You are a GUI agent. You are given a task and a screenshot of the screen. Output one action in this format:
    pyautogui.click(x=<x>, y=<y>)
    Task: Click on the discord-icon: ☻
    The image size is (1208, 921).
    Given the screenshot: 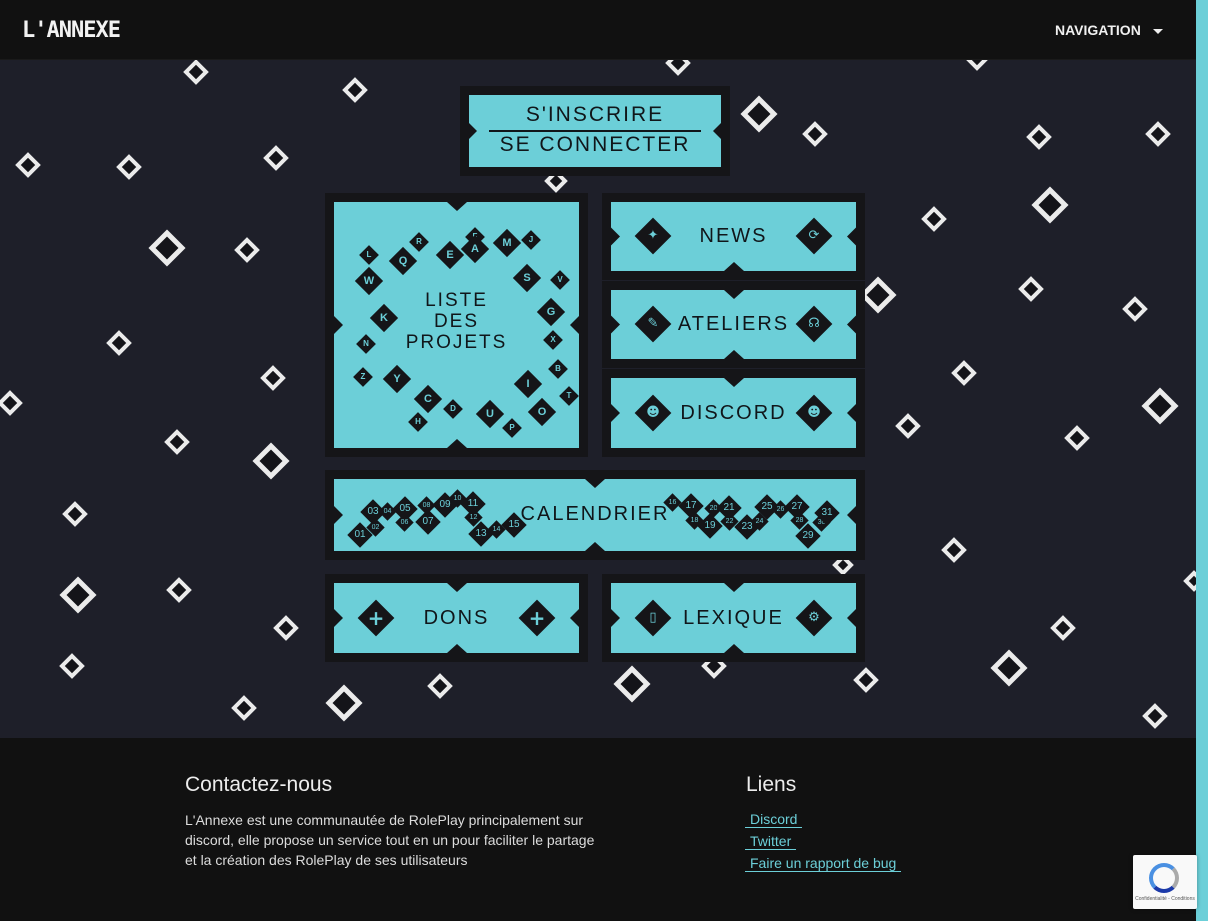 What is the action you would take?
    pyautogui.click(x=814, y=413)
    